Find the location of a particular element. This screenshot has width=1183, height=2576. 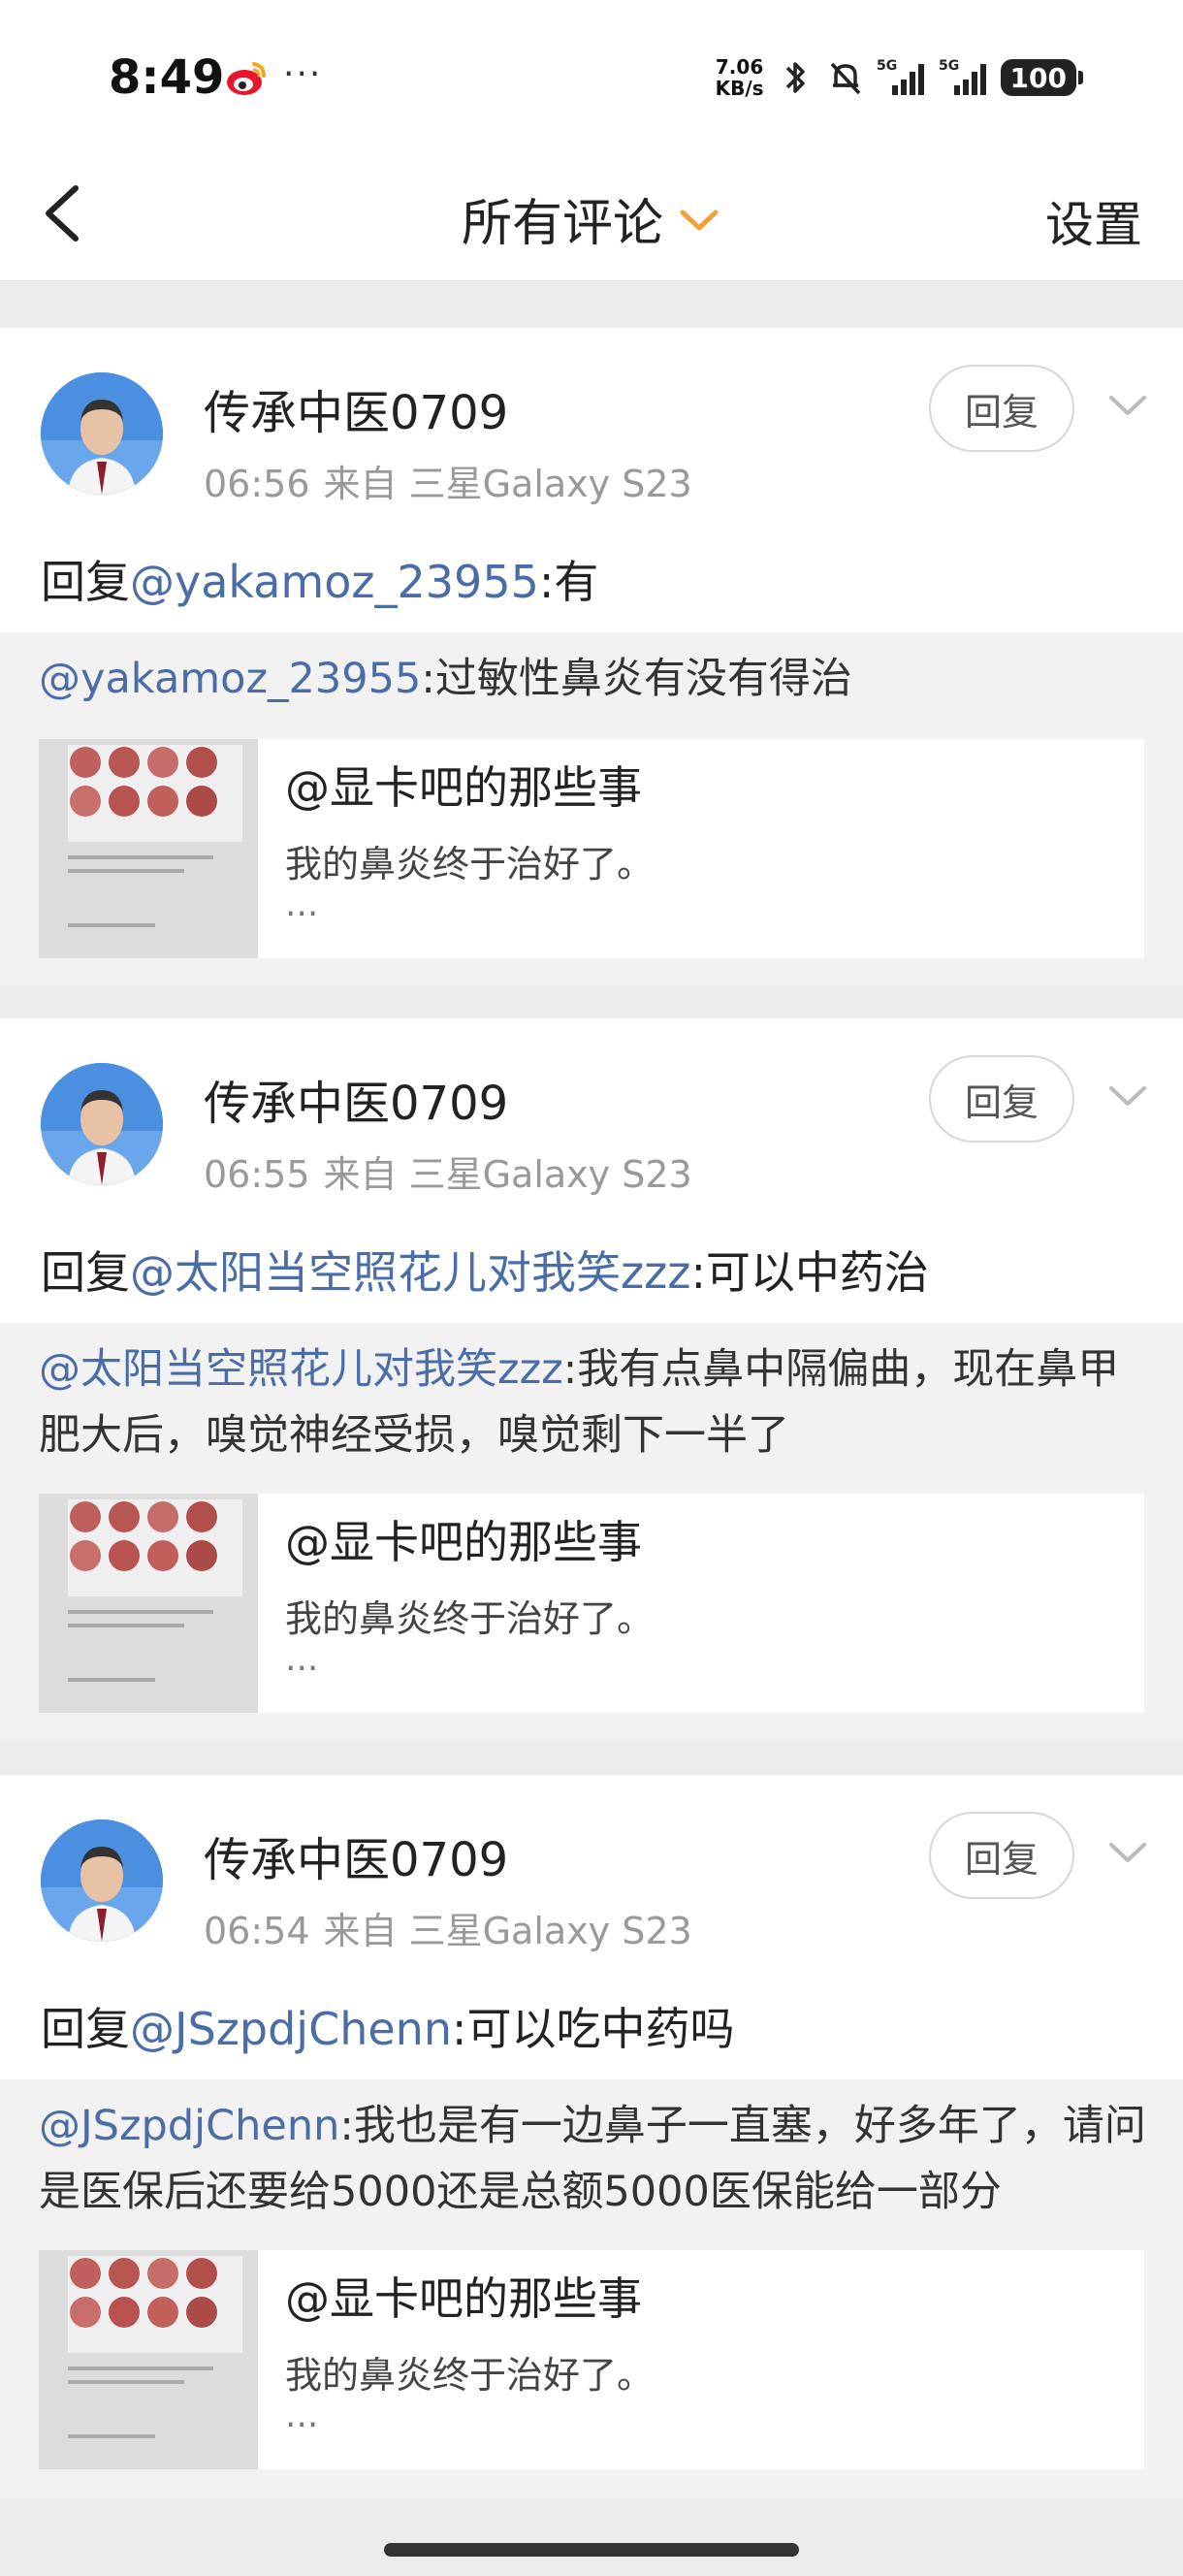

quoted-text: @yakamoz_23955:过敏性鼻炎有没有得治 is located at coordinates (596, 679).